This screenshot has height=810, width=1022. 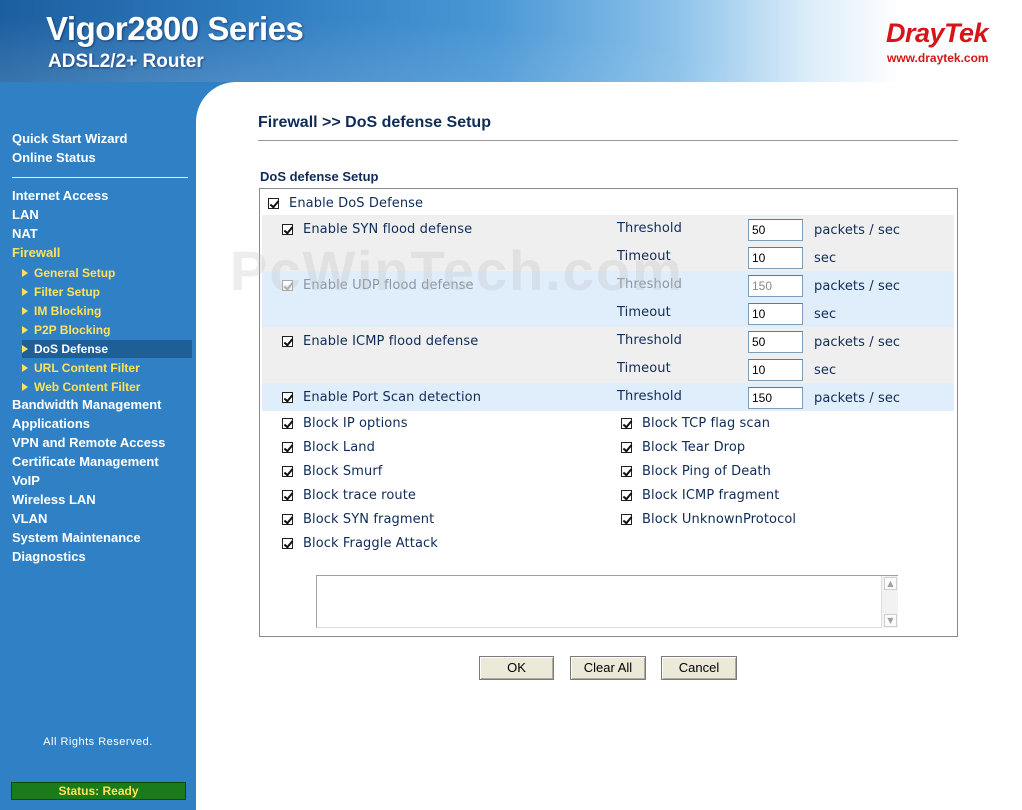 What do you see at coordinates (825, 258) in the screenshot?
I see `syn-timeout-unit: sec` at bounding box center [825, 258].